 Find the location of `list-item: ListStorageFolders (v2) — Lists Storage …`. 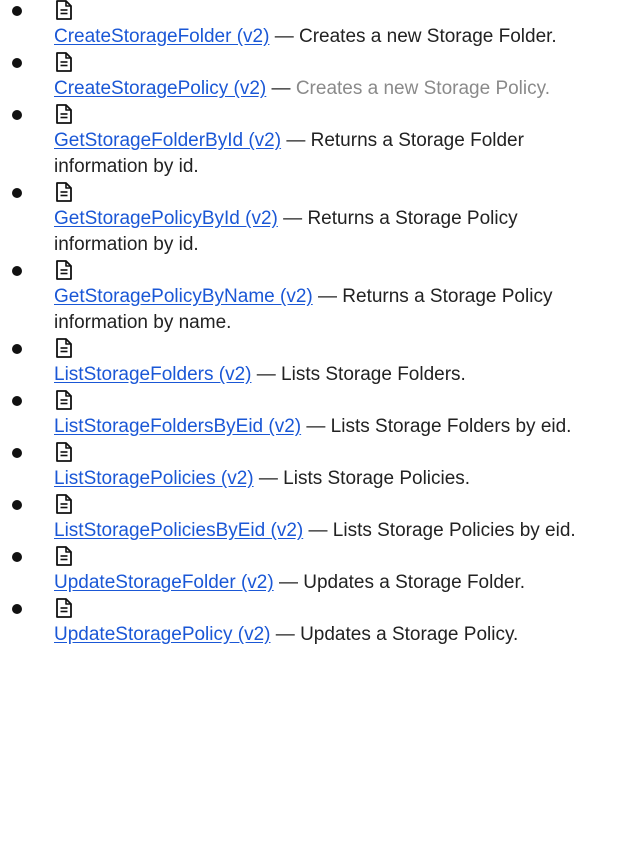

list-item: ListStorageFolders (v2) — Lists Storage … is located at coordinates (315, 362).